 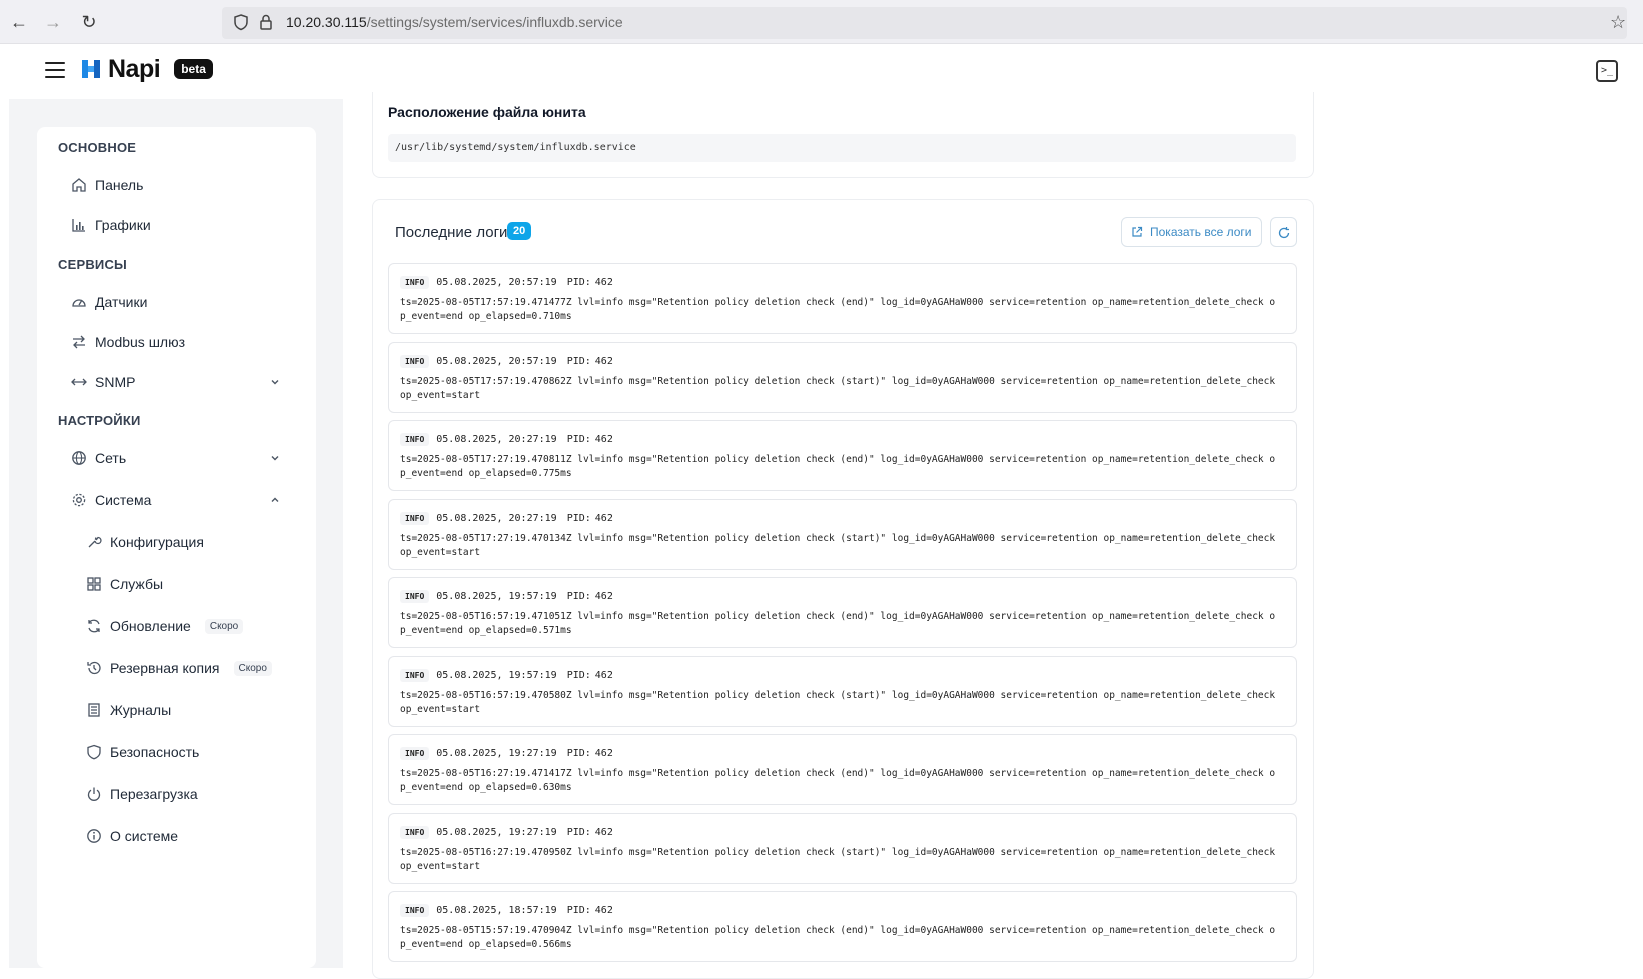 I want to click on shield-outline-icon, so click(x=241, y=22).